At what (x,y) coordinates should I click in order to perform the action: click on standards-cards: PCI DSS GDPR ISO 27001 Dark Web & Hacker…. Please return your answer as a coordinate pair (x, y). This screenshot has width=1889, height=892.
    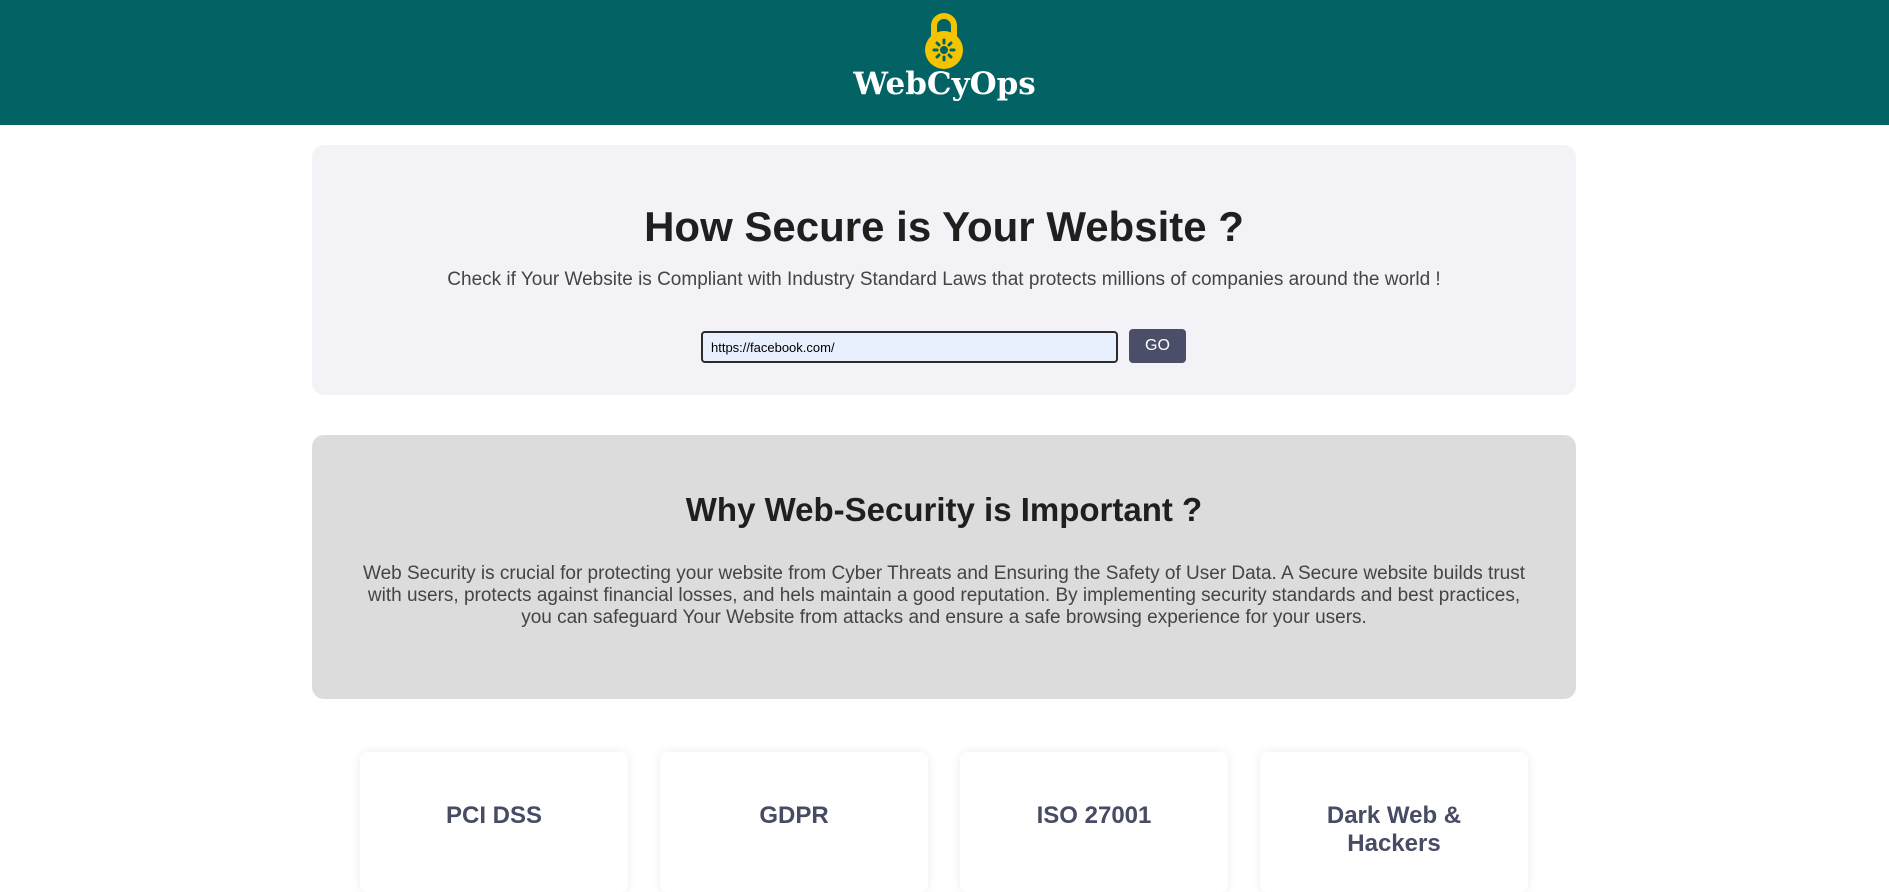
    Looking at the image, I should click on (945, 822).